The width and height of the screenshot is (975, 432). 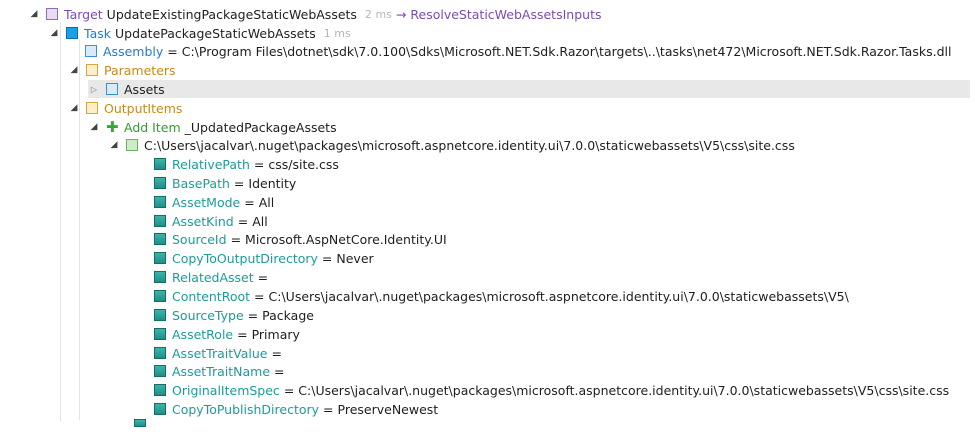 What do you see at coordinates (199, 239) in the screenshot?
I see `metadata-key: SourceId` at bounding box center [199, 239].